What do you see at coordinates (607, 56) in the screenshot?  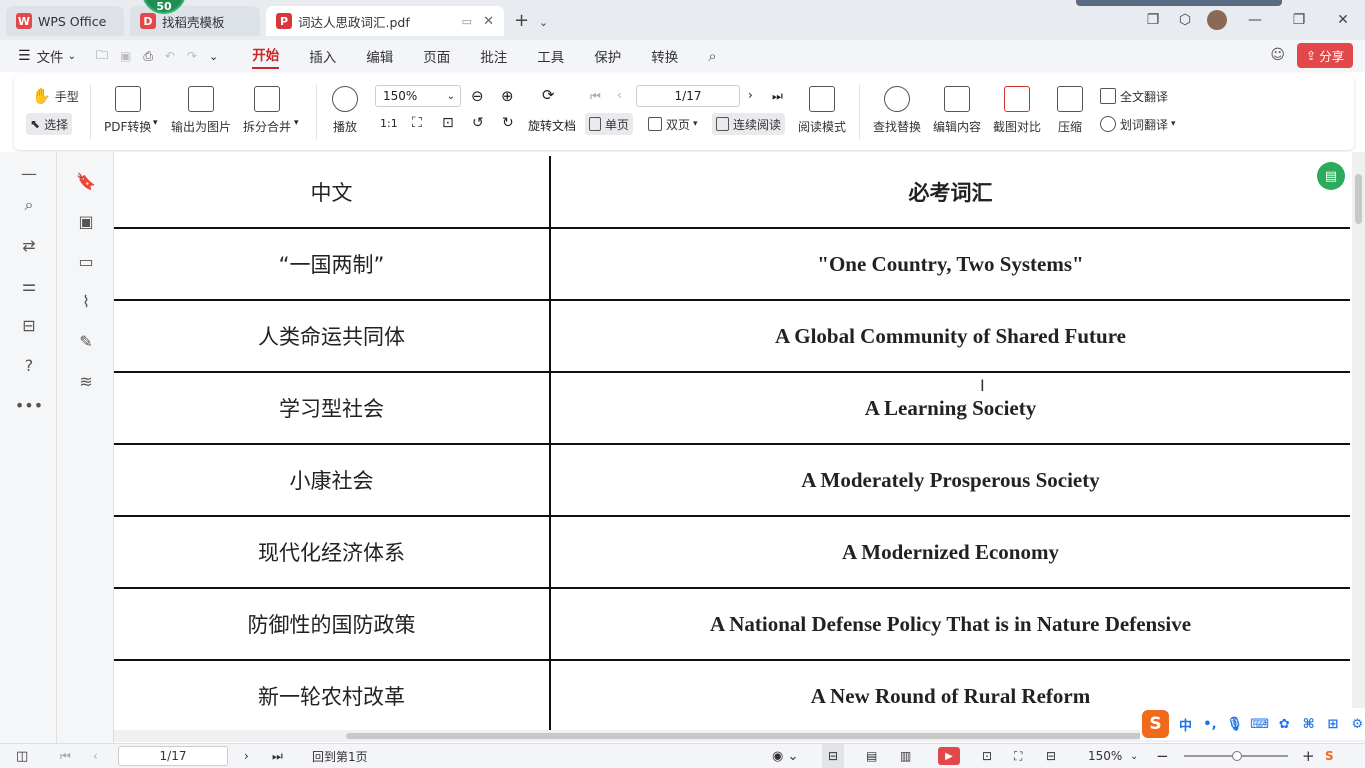 I see `menu-protect: 保护` at bounding box center [607, 56].